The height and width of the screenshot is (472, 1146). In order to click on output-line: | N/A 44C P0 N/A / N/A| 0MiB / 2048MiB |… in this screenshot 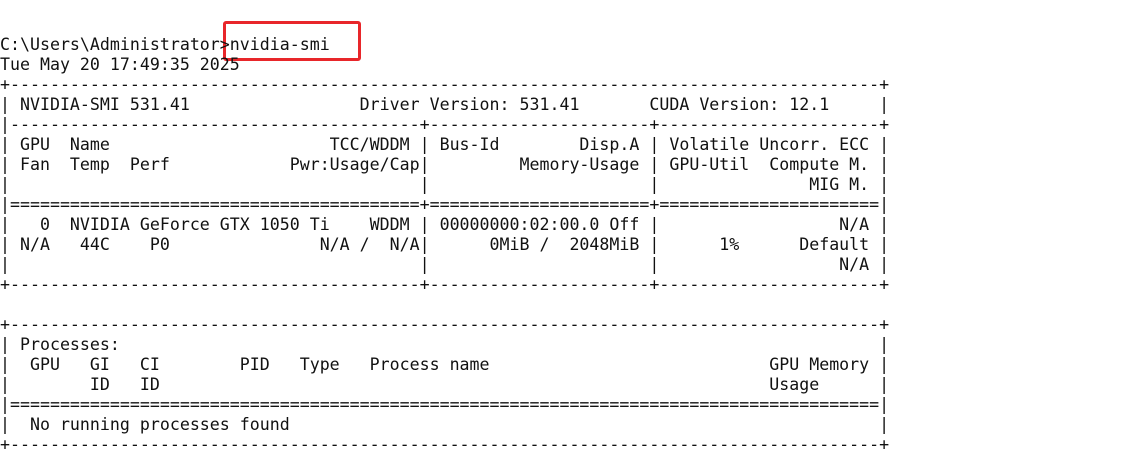, I will do `click(445, 244)`.